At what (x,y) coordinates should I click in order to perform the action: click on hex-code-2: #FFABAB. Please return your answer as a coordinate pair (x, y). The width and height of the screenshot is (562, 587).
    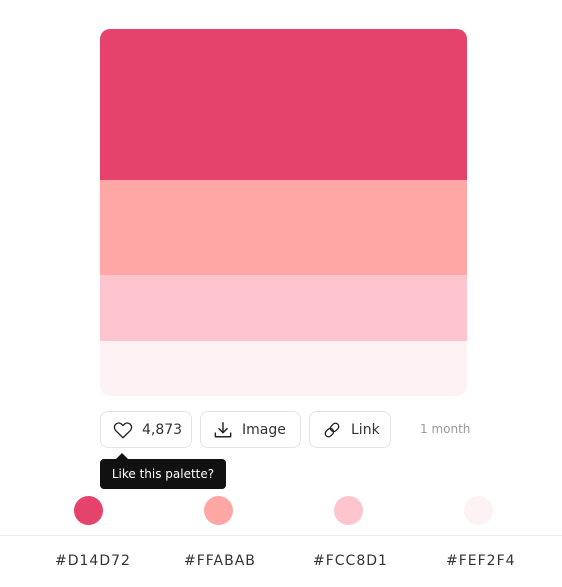
    Looking at the image, I should click on (220, 561).